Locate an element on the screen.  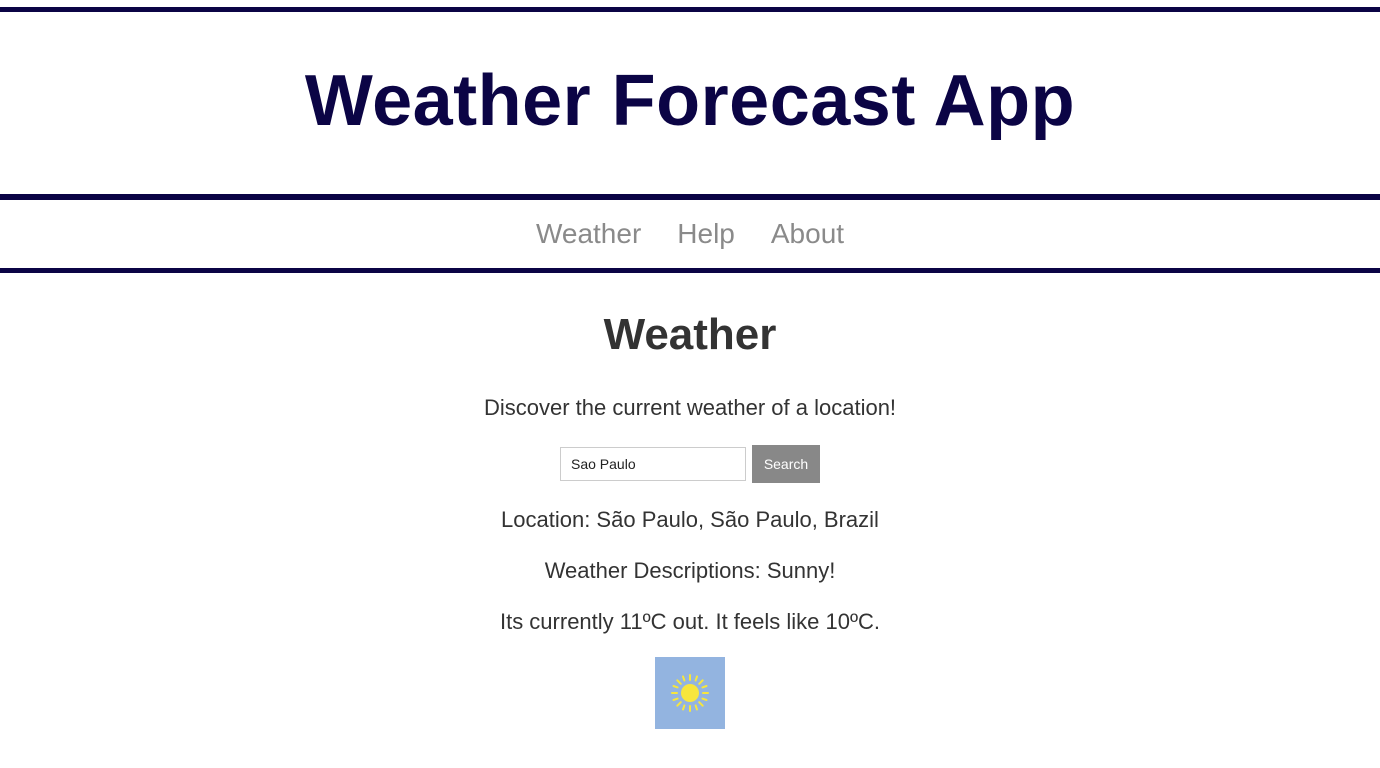
app-title: Weather Forecast App is located at coordinates (690, 101).